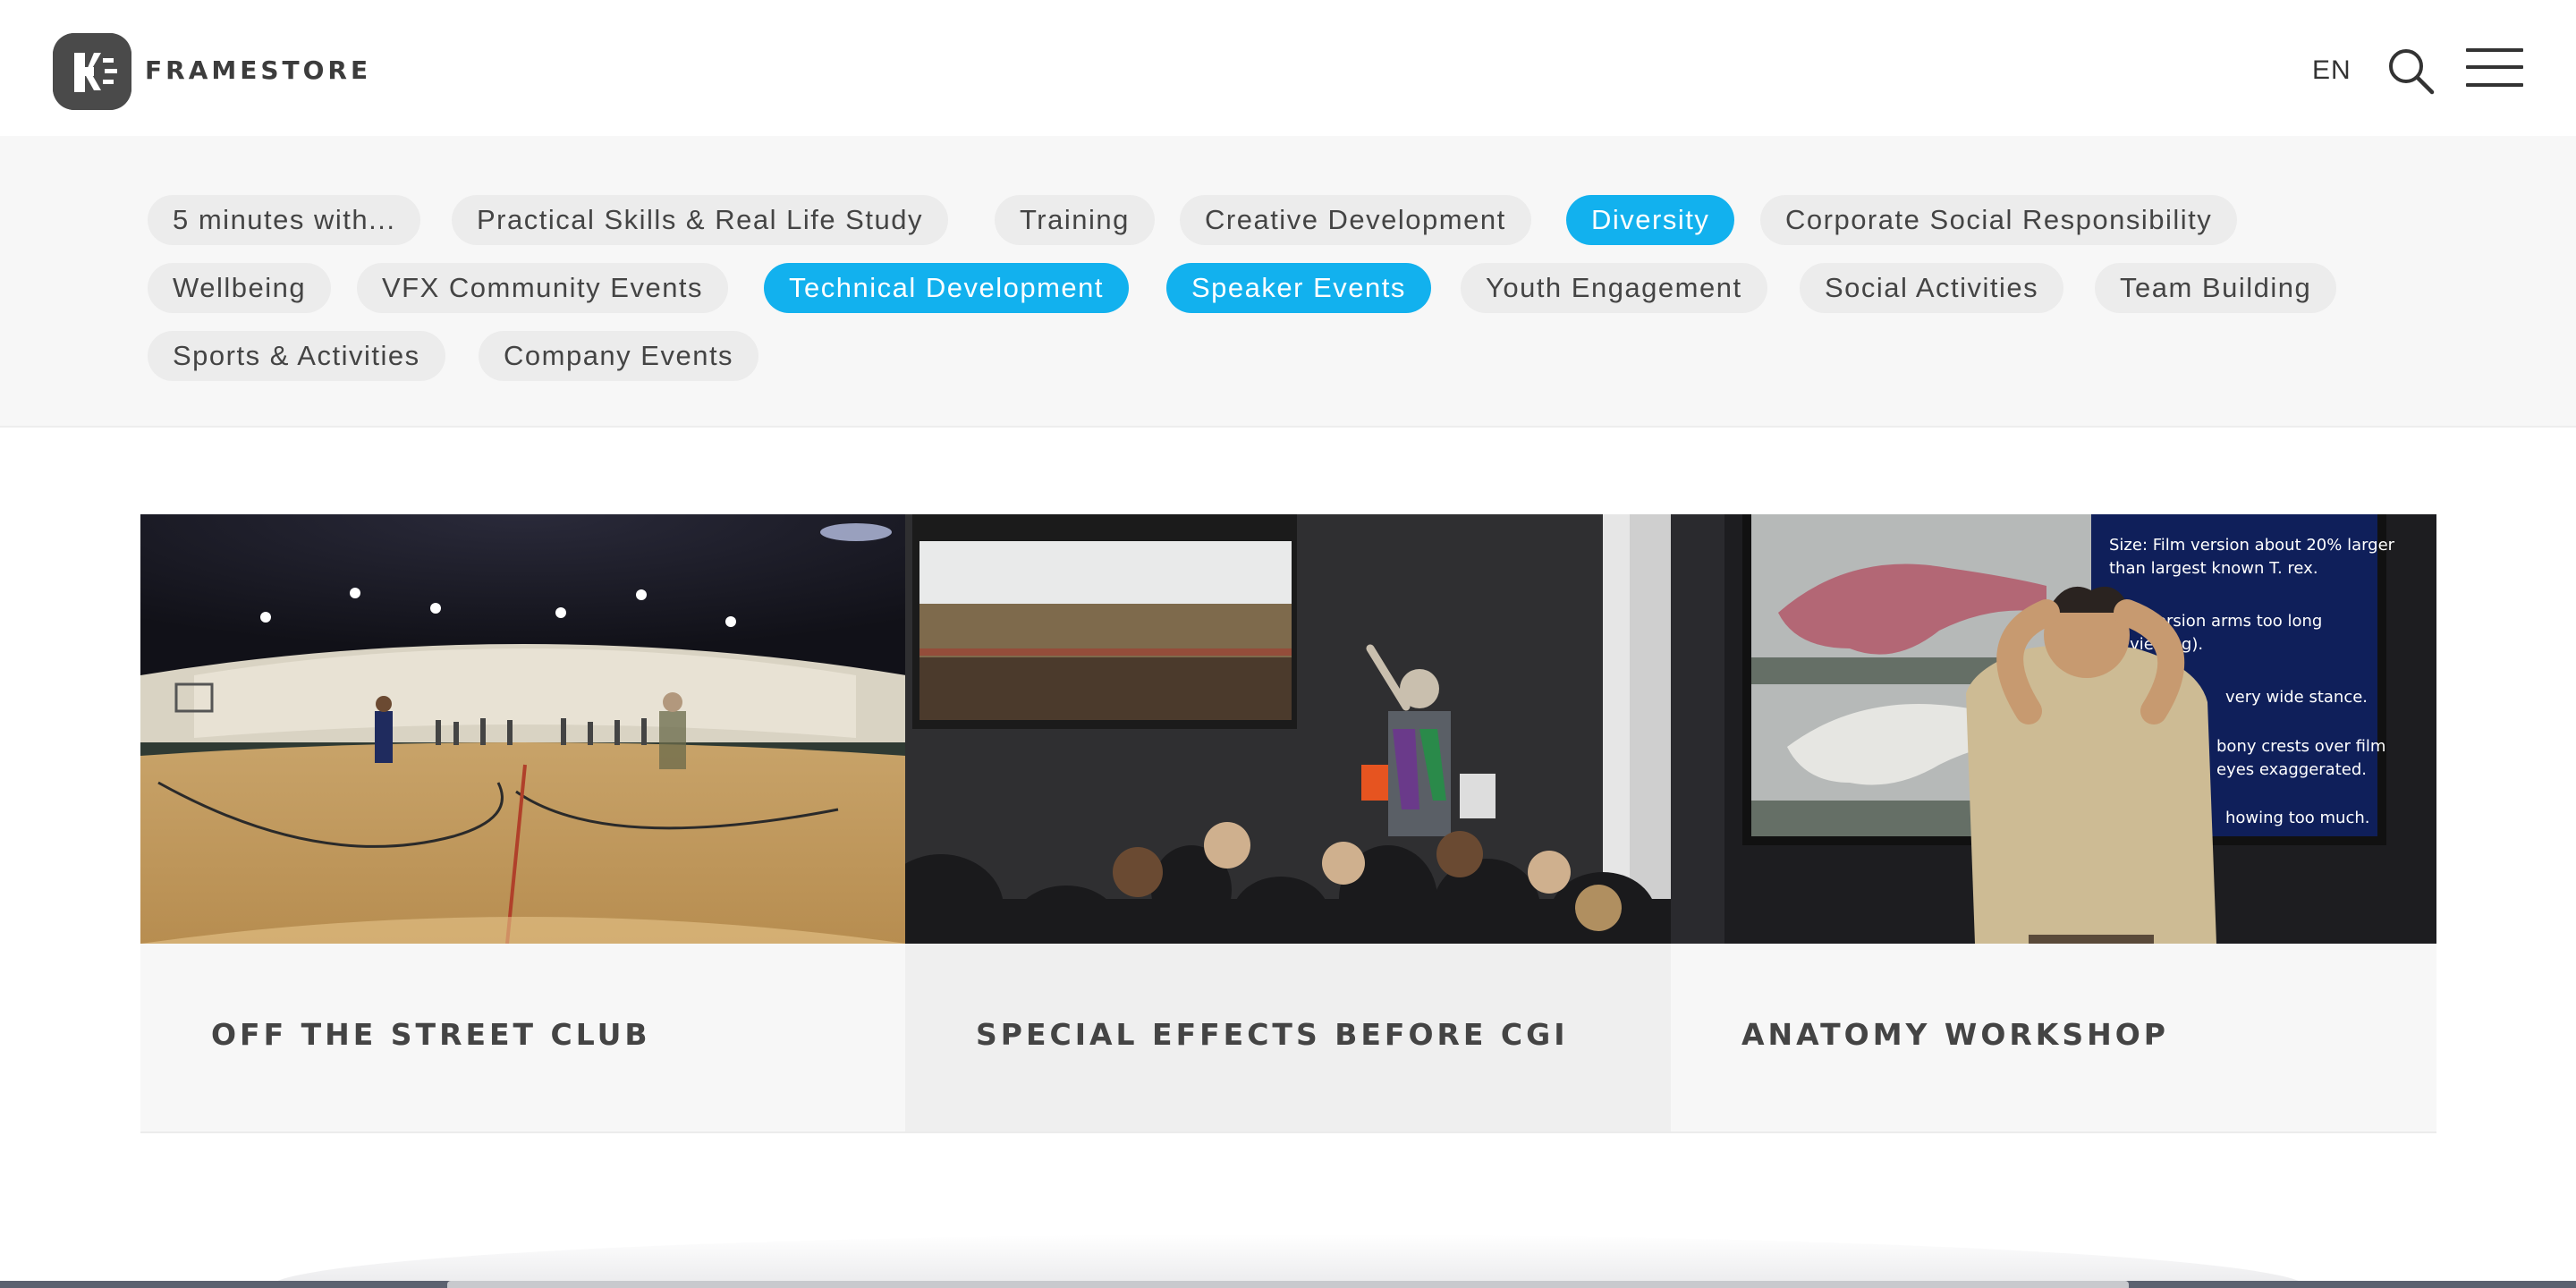 The height and width of the screenshot is (1288, 2576). What do you see at coordinates (1288, 1261) in the screenshot?
I see `page-bottom-shadow` at bounding box center [1288, 1261].